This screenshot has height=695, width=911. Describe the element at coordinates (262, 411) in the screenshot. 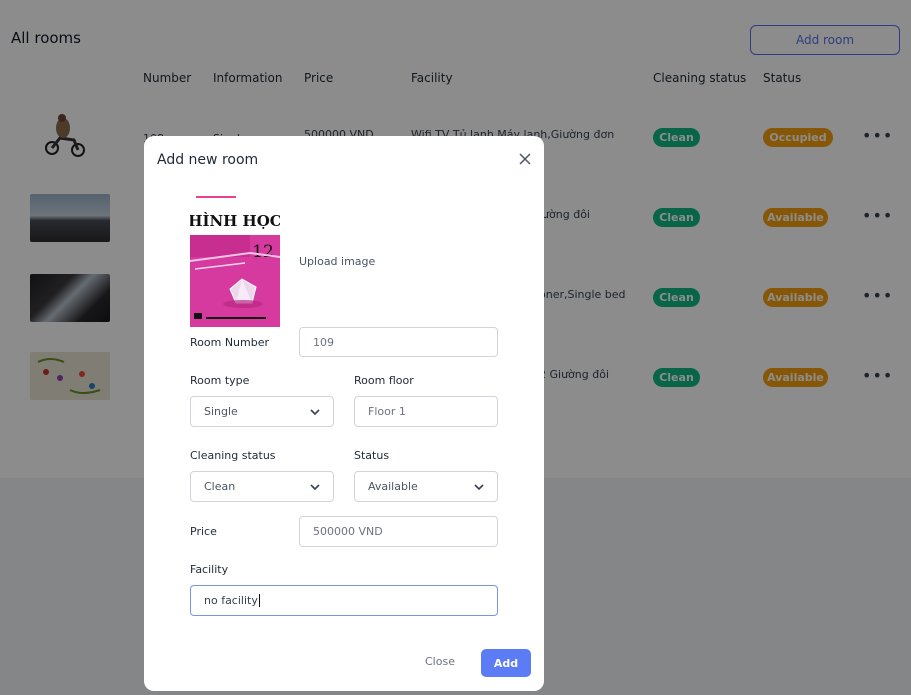

I see `room-type-select: Single` at that location.